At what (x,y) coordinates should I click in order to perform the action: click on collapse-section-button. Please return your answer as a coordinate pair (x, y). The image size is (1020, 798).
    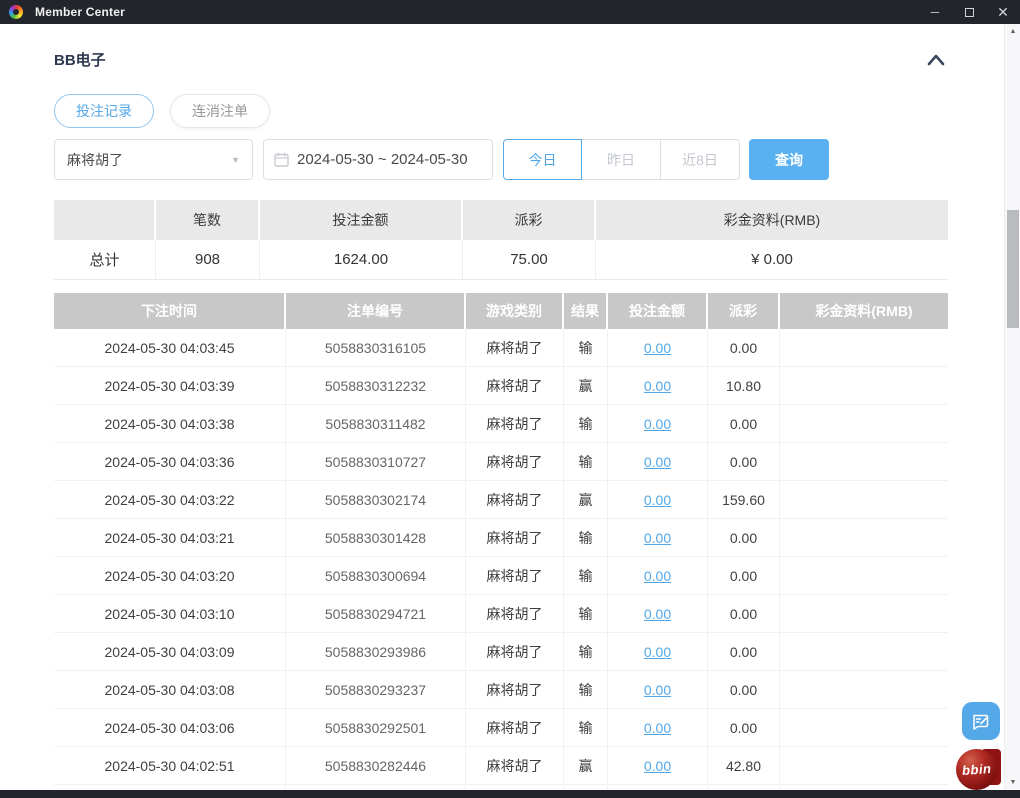
    Looking at the image, I should click on (936, 60).